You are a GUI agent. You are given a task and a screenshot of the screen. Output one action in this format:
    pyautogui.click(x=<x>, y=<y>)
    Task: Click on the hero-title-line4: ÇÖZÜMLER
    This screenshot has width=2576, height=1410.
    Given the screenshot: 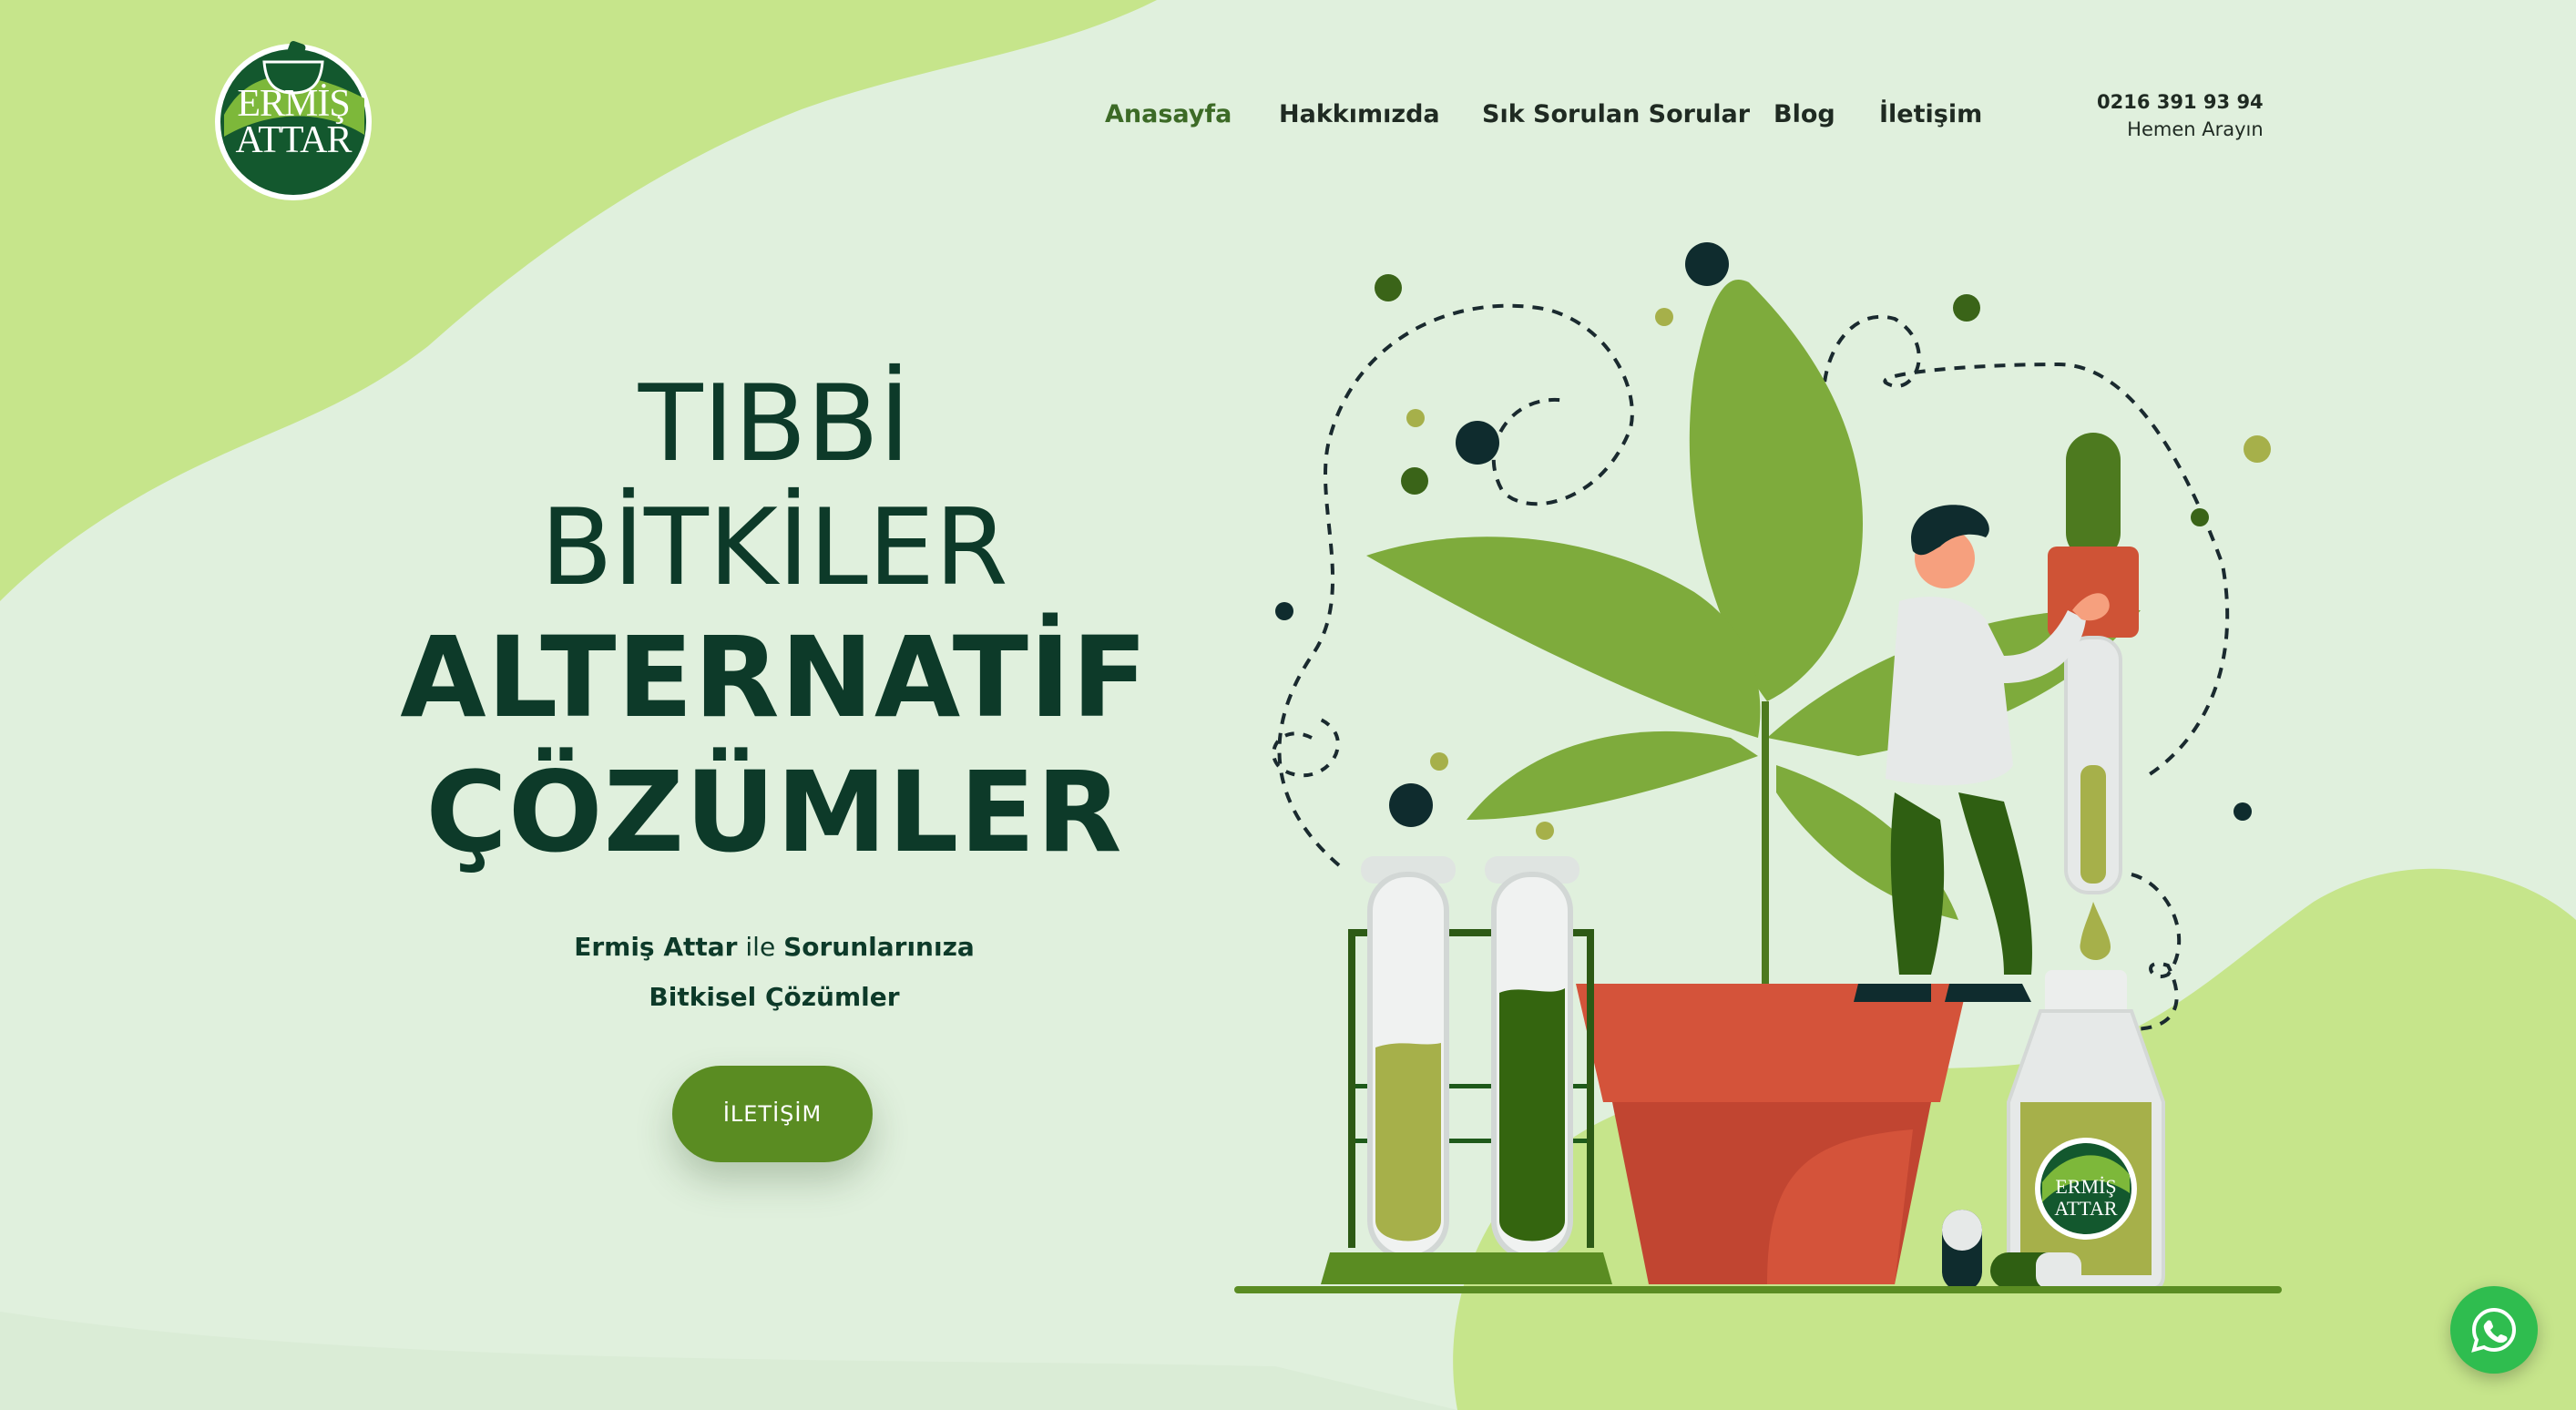 What is the action you would take?
    pyautogui.click(x=774, y=812)
    